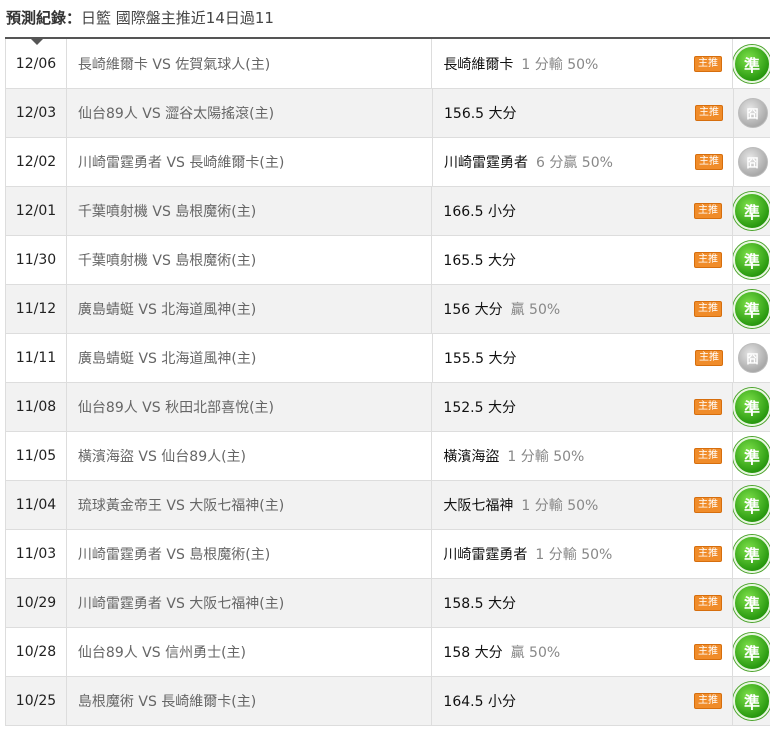 Image resolution: width=770 pixels, height=729 pixels. Describe the element at coordinates (36, 260) in the screenshot. I see `date-cell: 11/30` at that location.